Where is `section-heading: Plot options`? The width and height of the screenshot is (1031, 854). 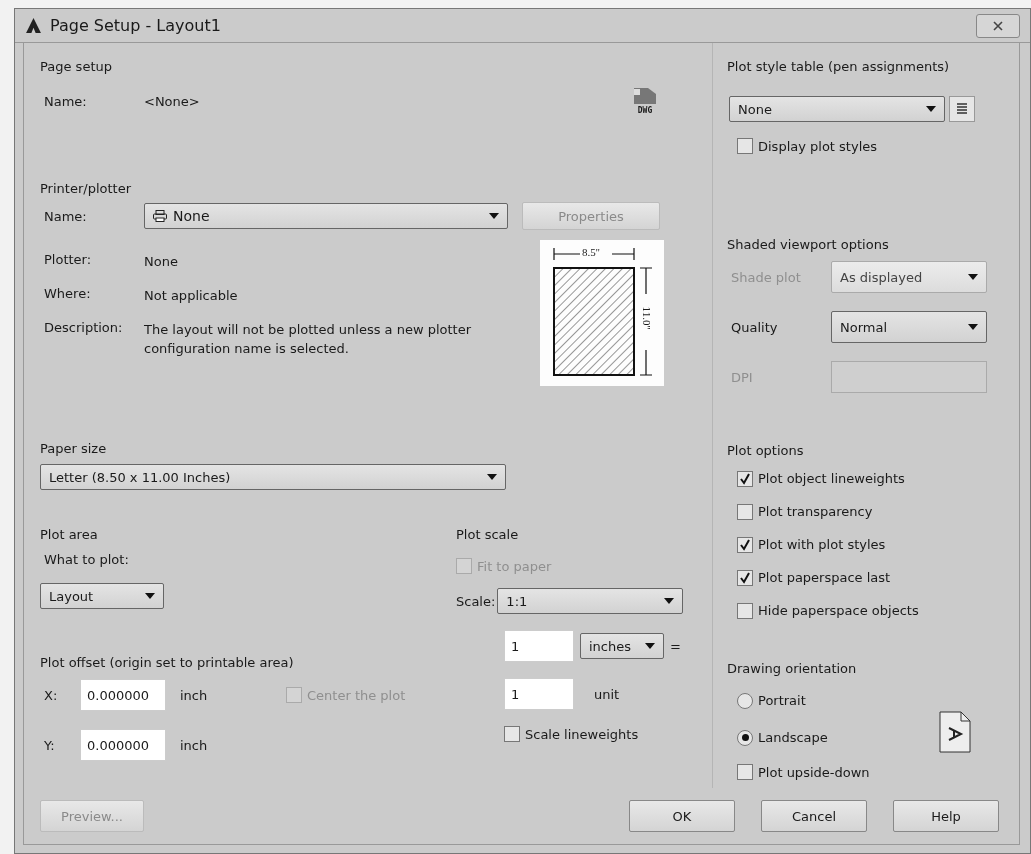
section-heading: Plot options is located at coordinates (765, 450).